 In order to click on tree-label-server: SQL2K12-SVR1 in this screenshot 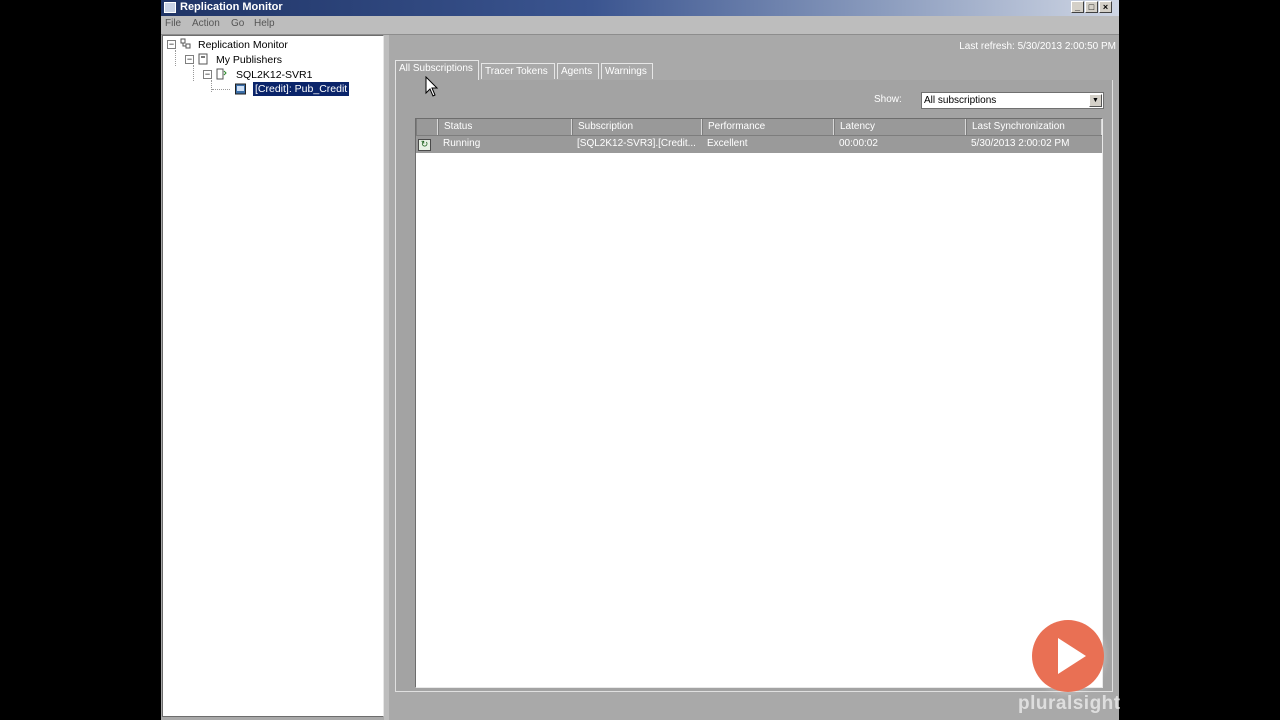, I will do `click(274, 75)`.